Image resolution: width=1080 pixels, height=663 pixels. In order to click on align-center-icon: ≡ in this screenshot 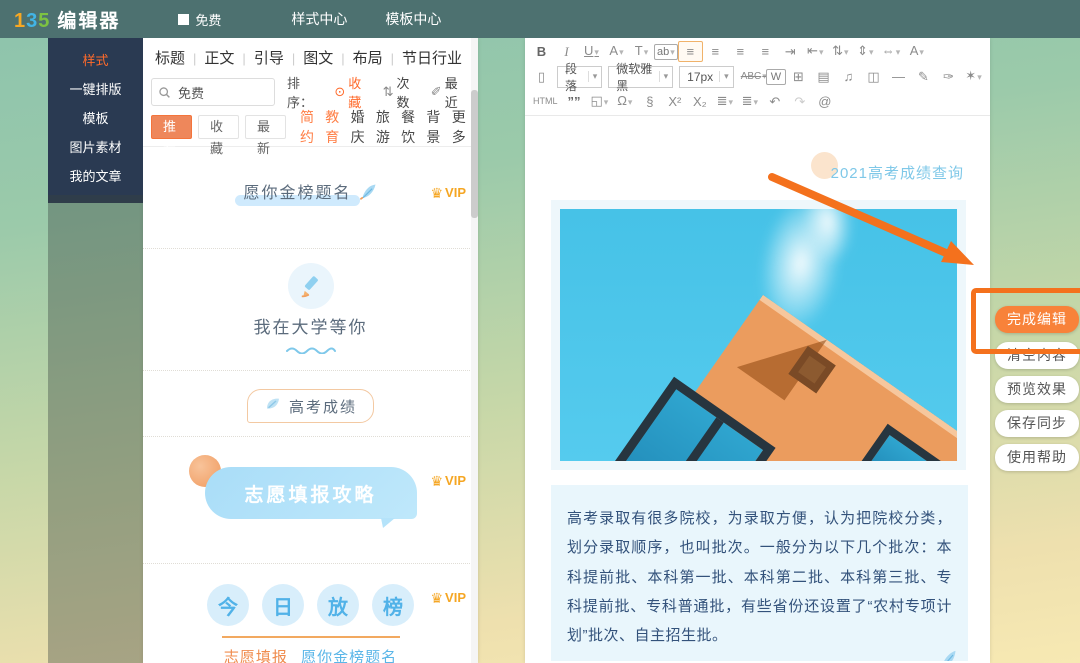, I will do `click(715, 51)`.